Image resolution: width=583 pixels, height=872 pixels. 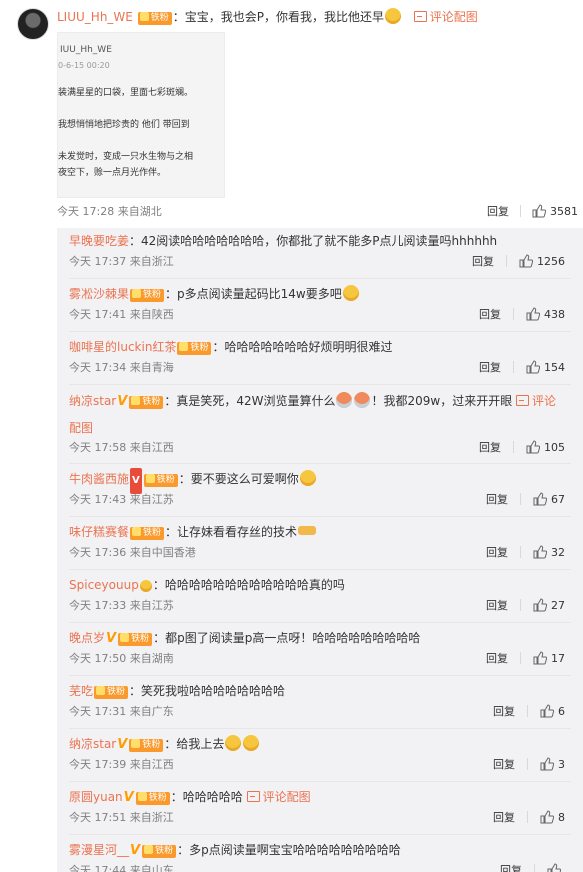 What do you see at coordinates (121, 868) in the screenshot?
I see `reply-time: 今天 17:44 来自山东` at bounding box center [121, 868].